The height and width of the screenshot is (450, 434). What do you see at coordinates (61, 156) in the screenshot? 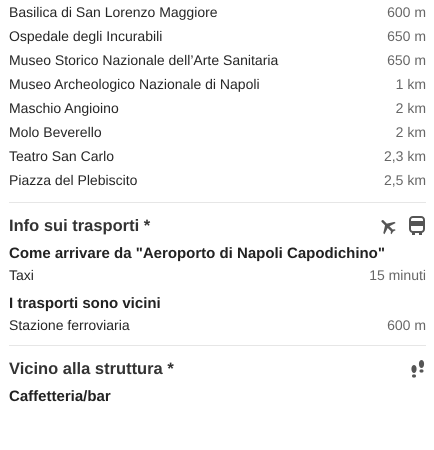
I see `landmark-name: Teatro San Carlo` at bounding box center [61, 156].